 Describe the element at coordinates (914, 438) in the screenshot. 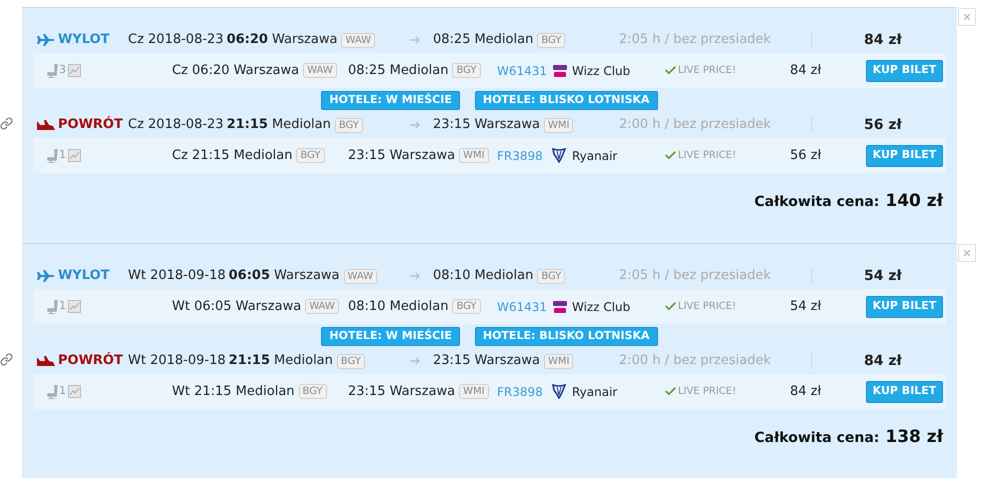

I see `total-price: 138 zł` at that location.